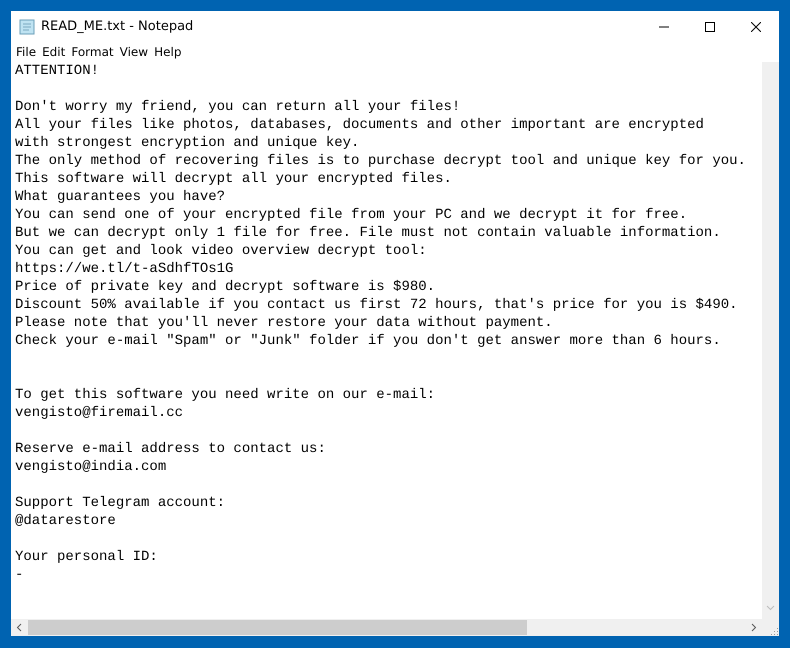 The width and height of the screenshot is (790, 648). I want to click on scroll-down-icon, so click(770, 607).